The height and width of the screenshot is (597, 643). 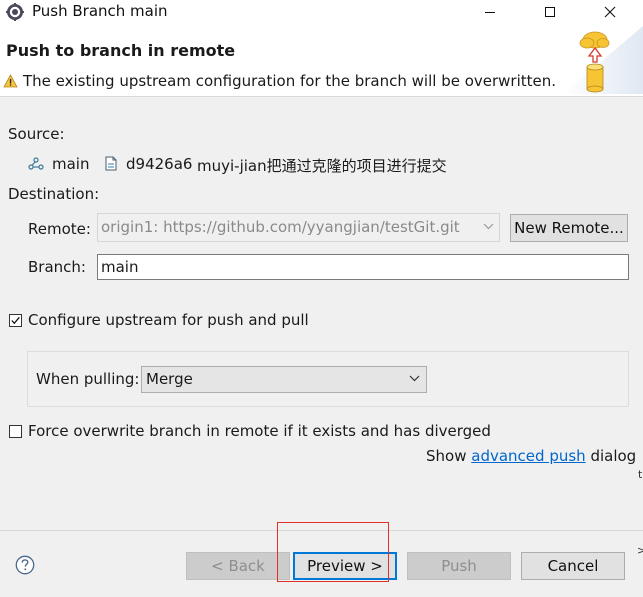 What do you see at coordinates (284, 379) in the screenshot?
I see `when-pulling-select: Merge` at bounding box center [284, 379].